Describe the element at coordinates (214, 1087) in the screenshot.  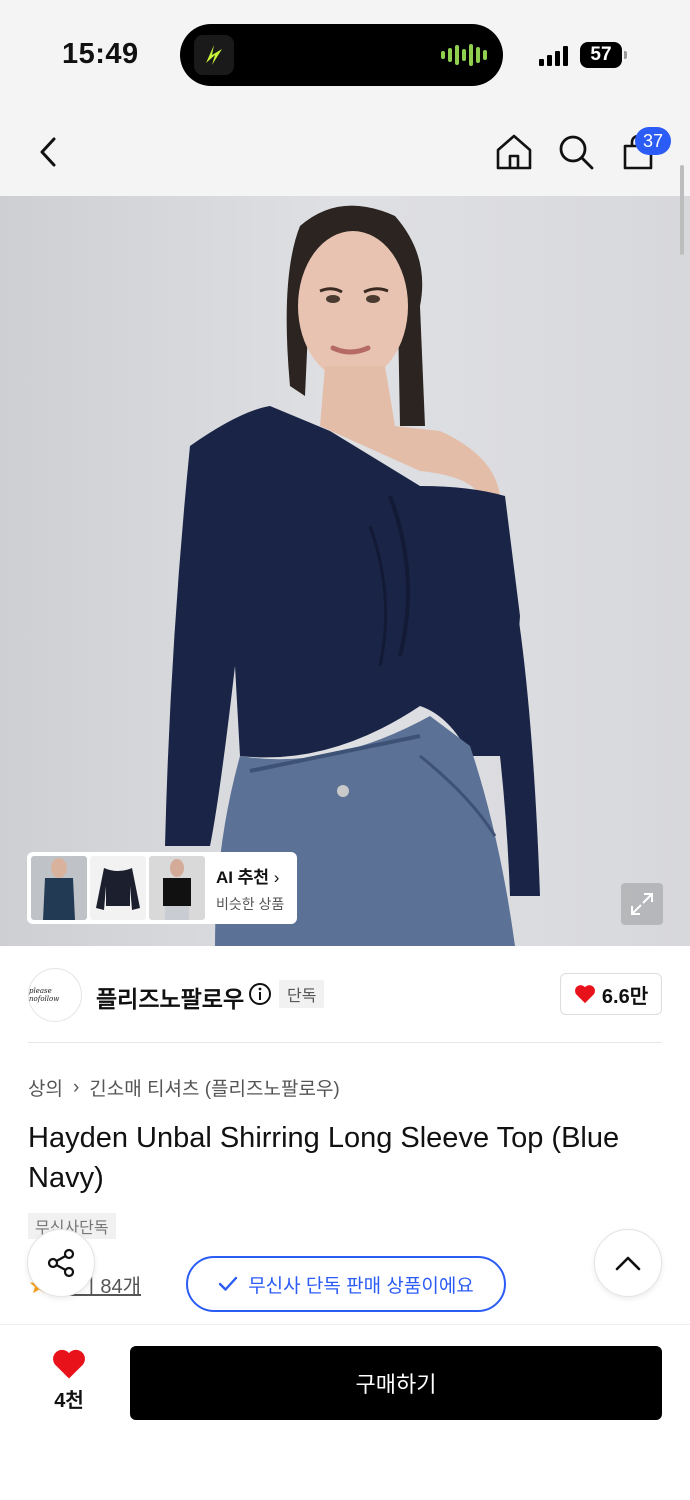
I see `breadcrumb-subcategory: 긴소매 티셔츠 (플리즈노팔로우)` at that location.